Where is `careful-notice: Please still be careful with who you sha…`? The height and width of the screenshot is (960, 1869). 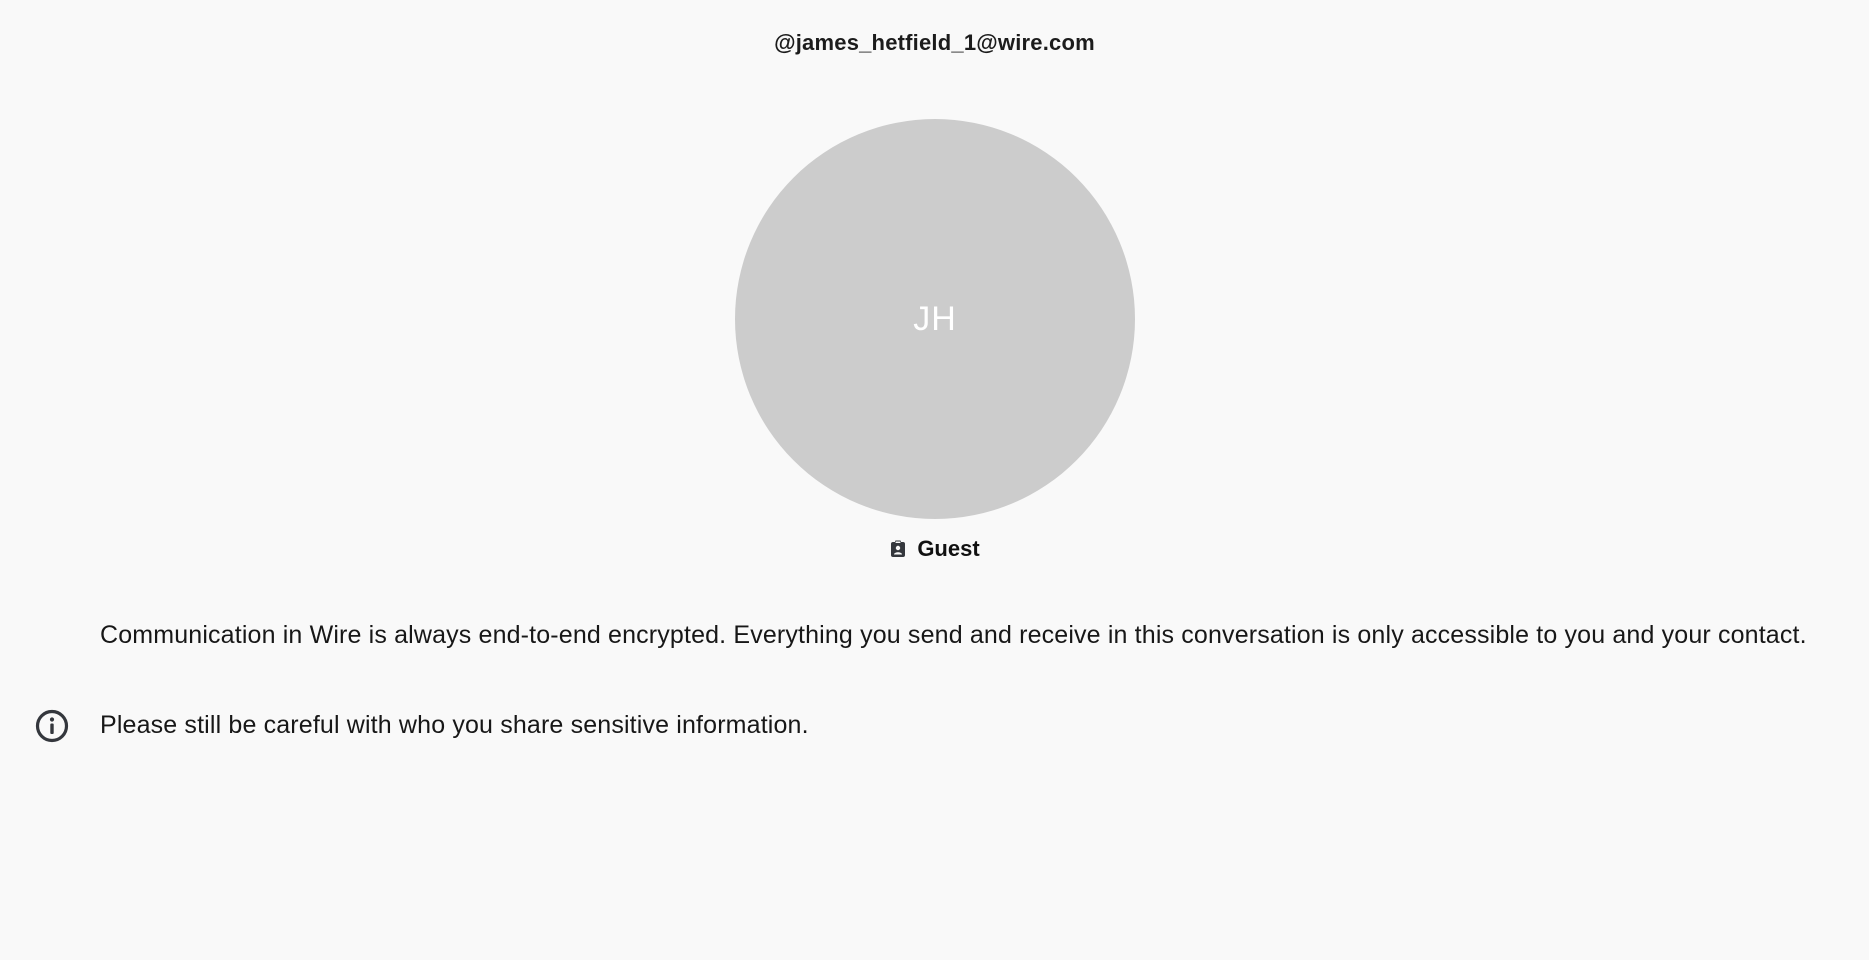 careful-notice: Please still be careful with who you sha… is located at coordinates (454, 725).